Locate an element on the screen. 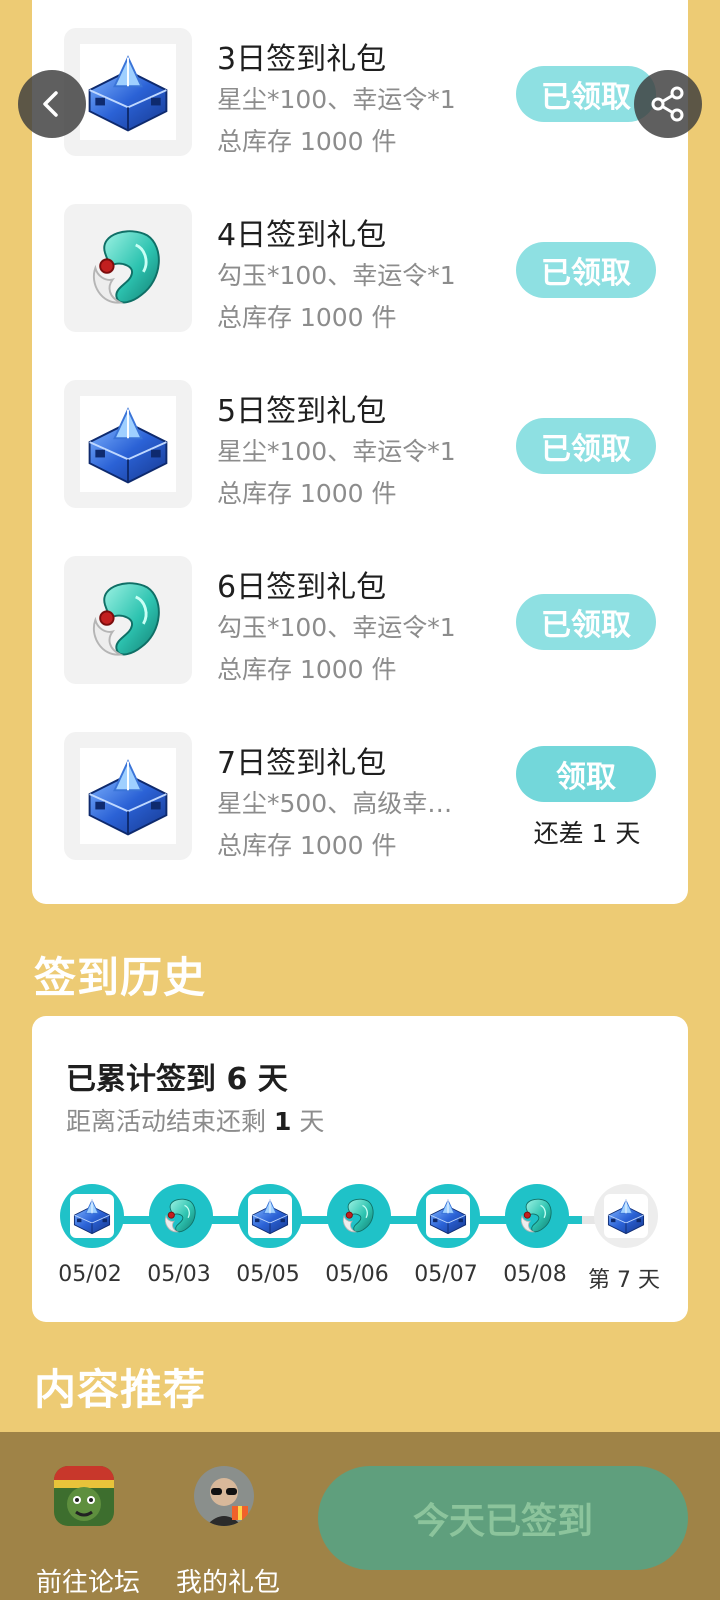  remain-prefix: 距离活动结束还剩 is located at coordinates (166, 1121).